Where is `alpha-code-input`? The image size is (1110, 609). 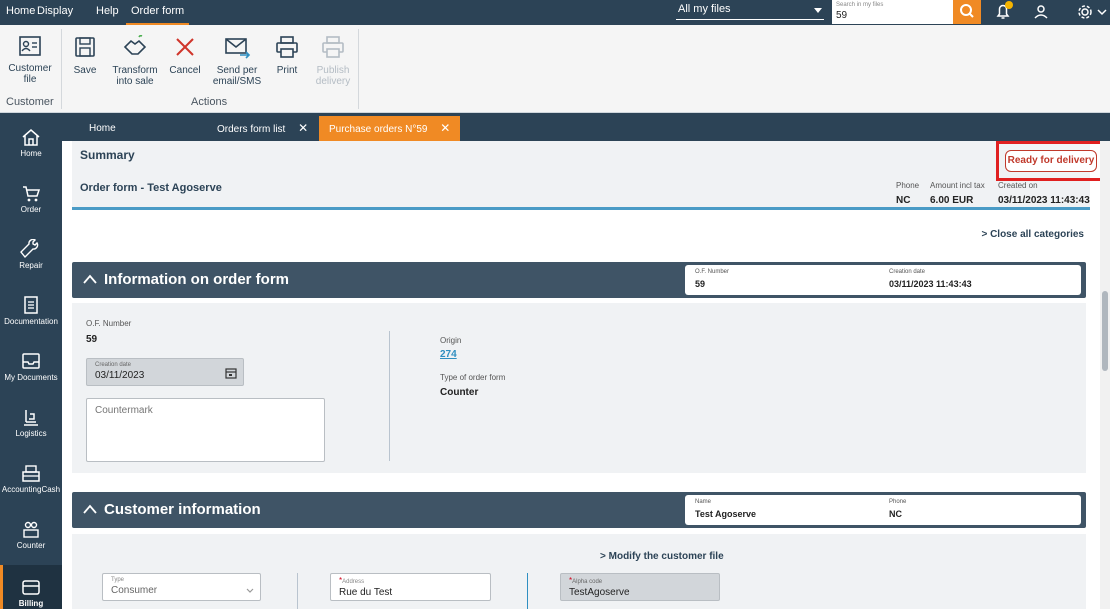
alpha-code-input is located at coordinates (640, 592).